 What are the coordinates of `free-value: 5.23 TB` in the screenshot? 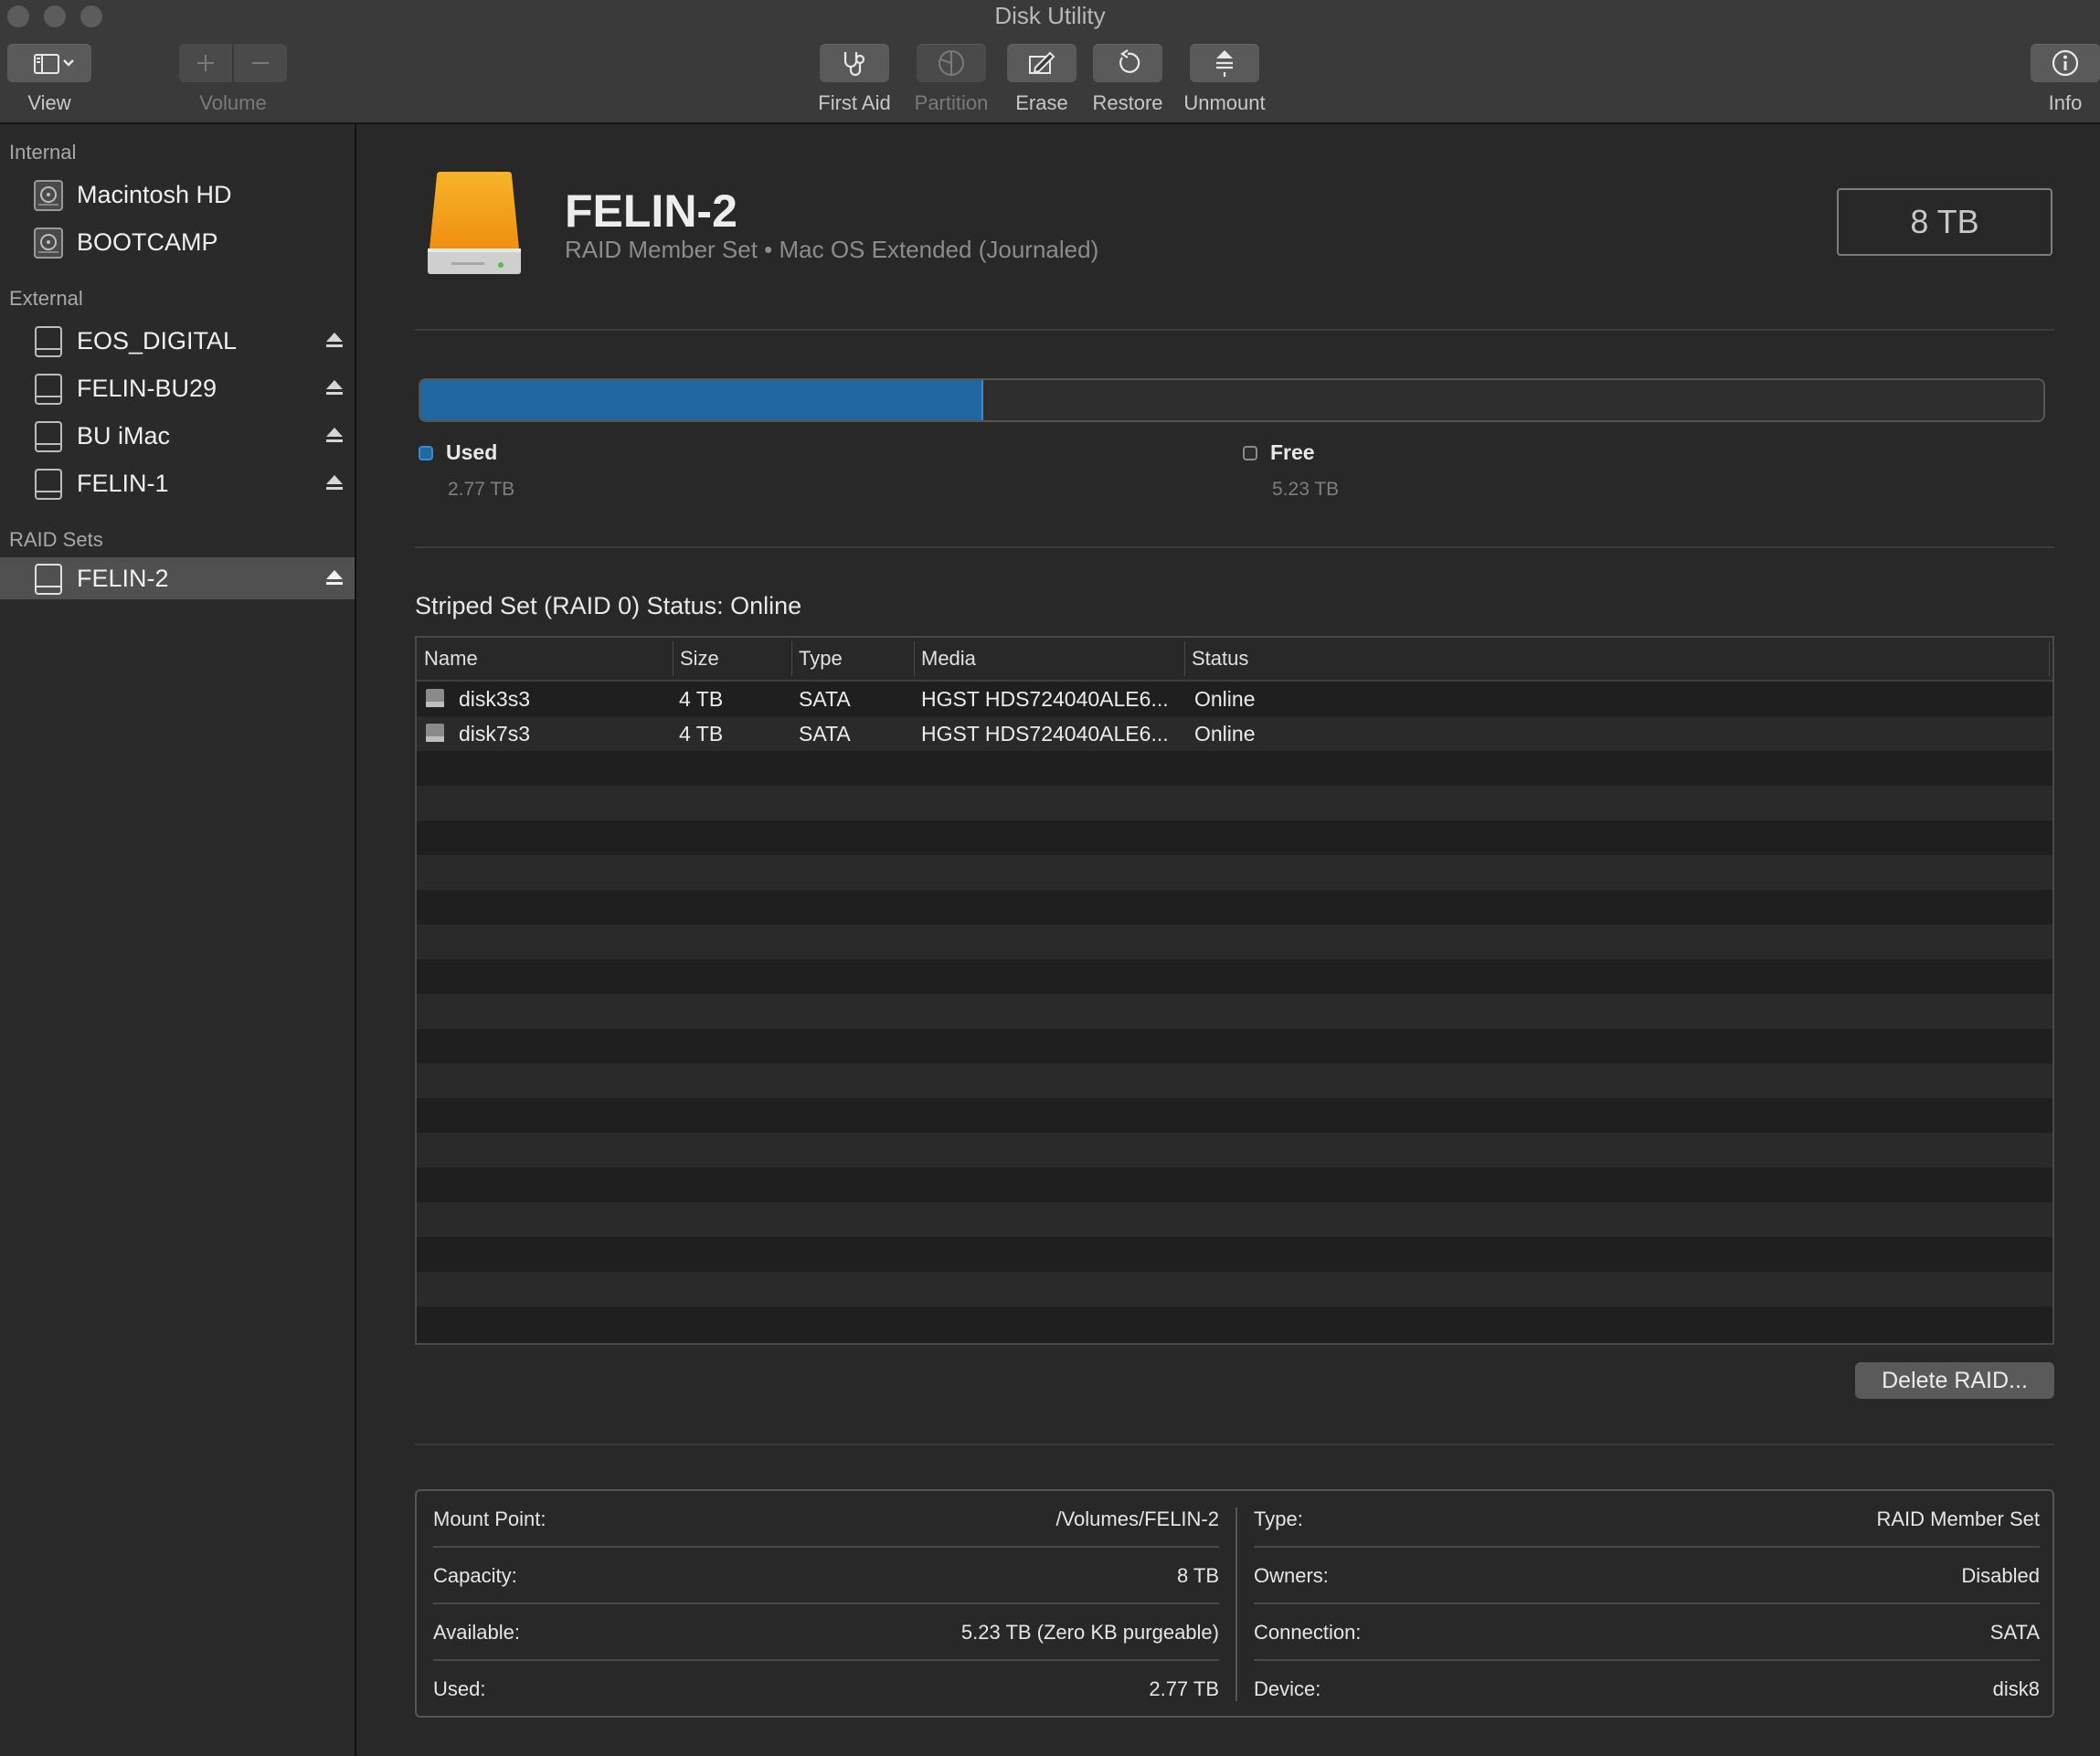 It's located at (1306, 489).